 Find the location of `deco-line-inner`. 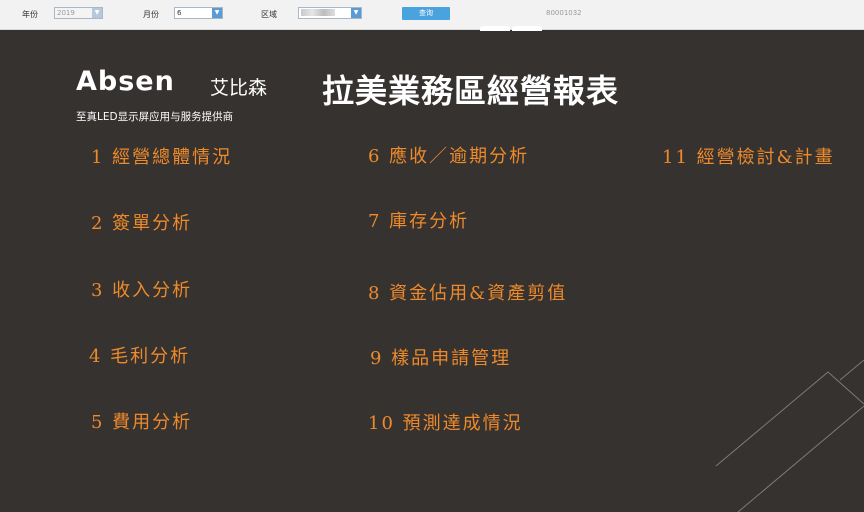

deco-line-inner is located at coordinates (800, 458).